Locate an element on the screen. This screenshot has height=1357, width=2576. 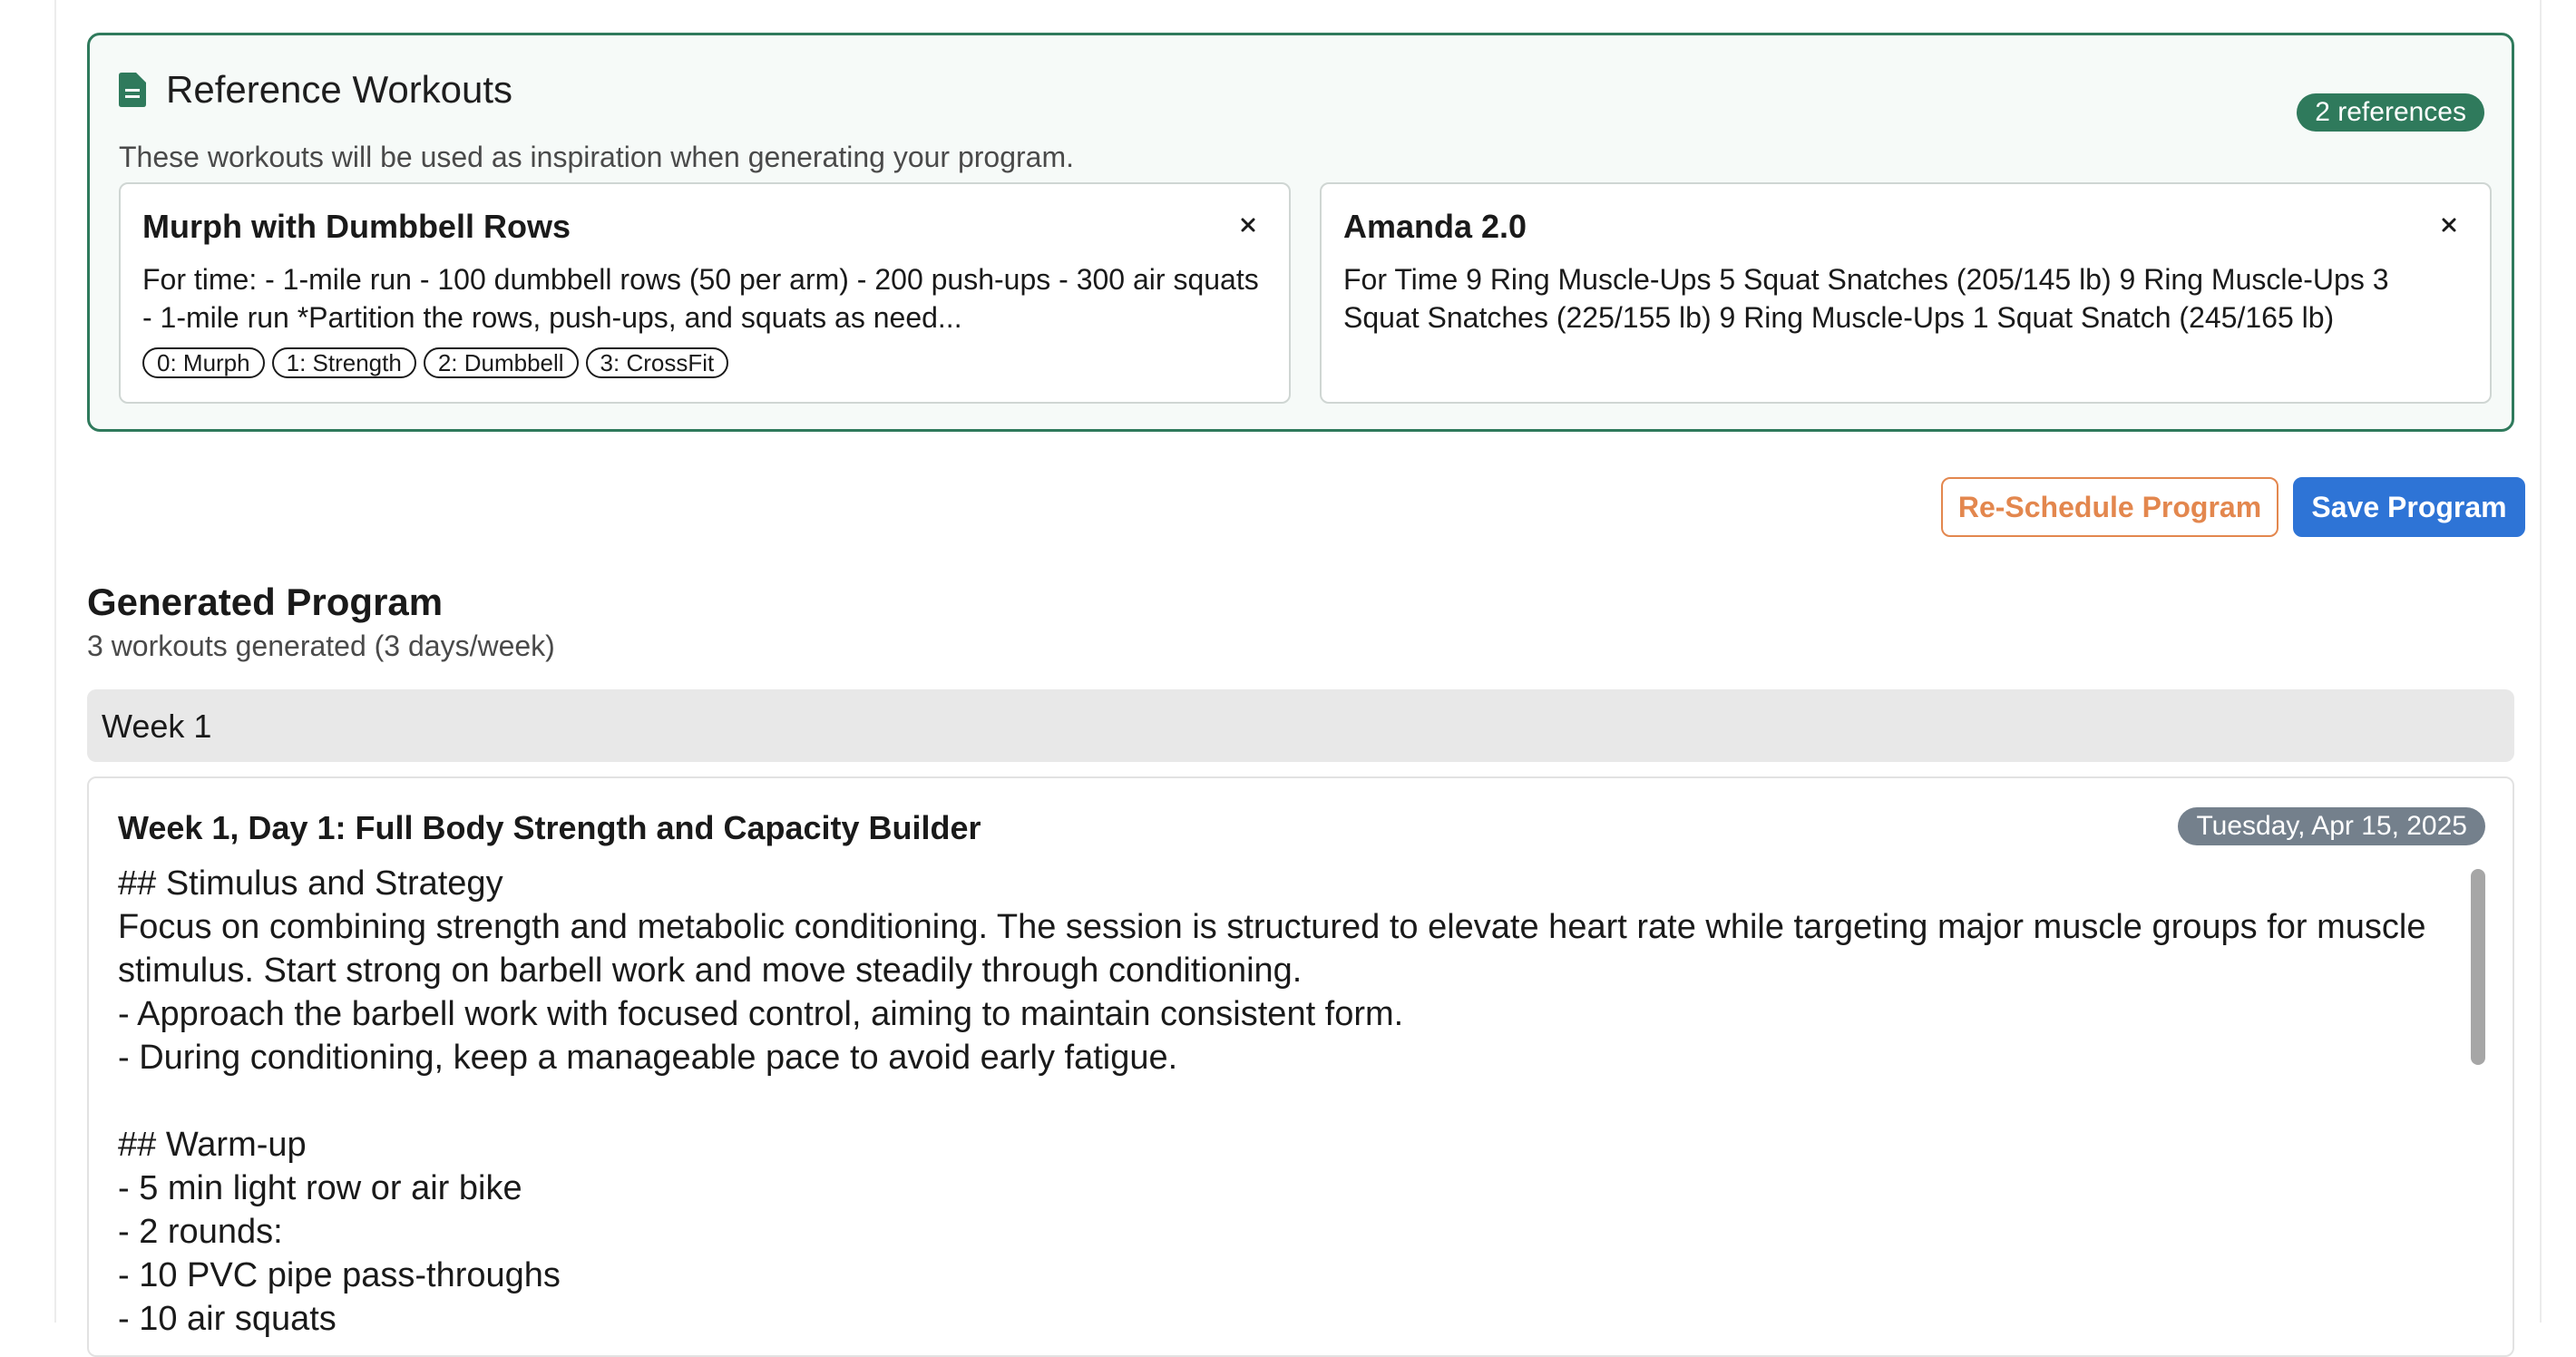
reschedule-program-button: Re-Schedule Program is located at coordinates (2109, 507).